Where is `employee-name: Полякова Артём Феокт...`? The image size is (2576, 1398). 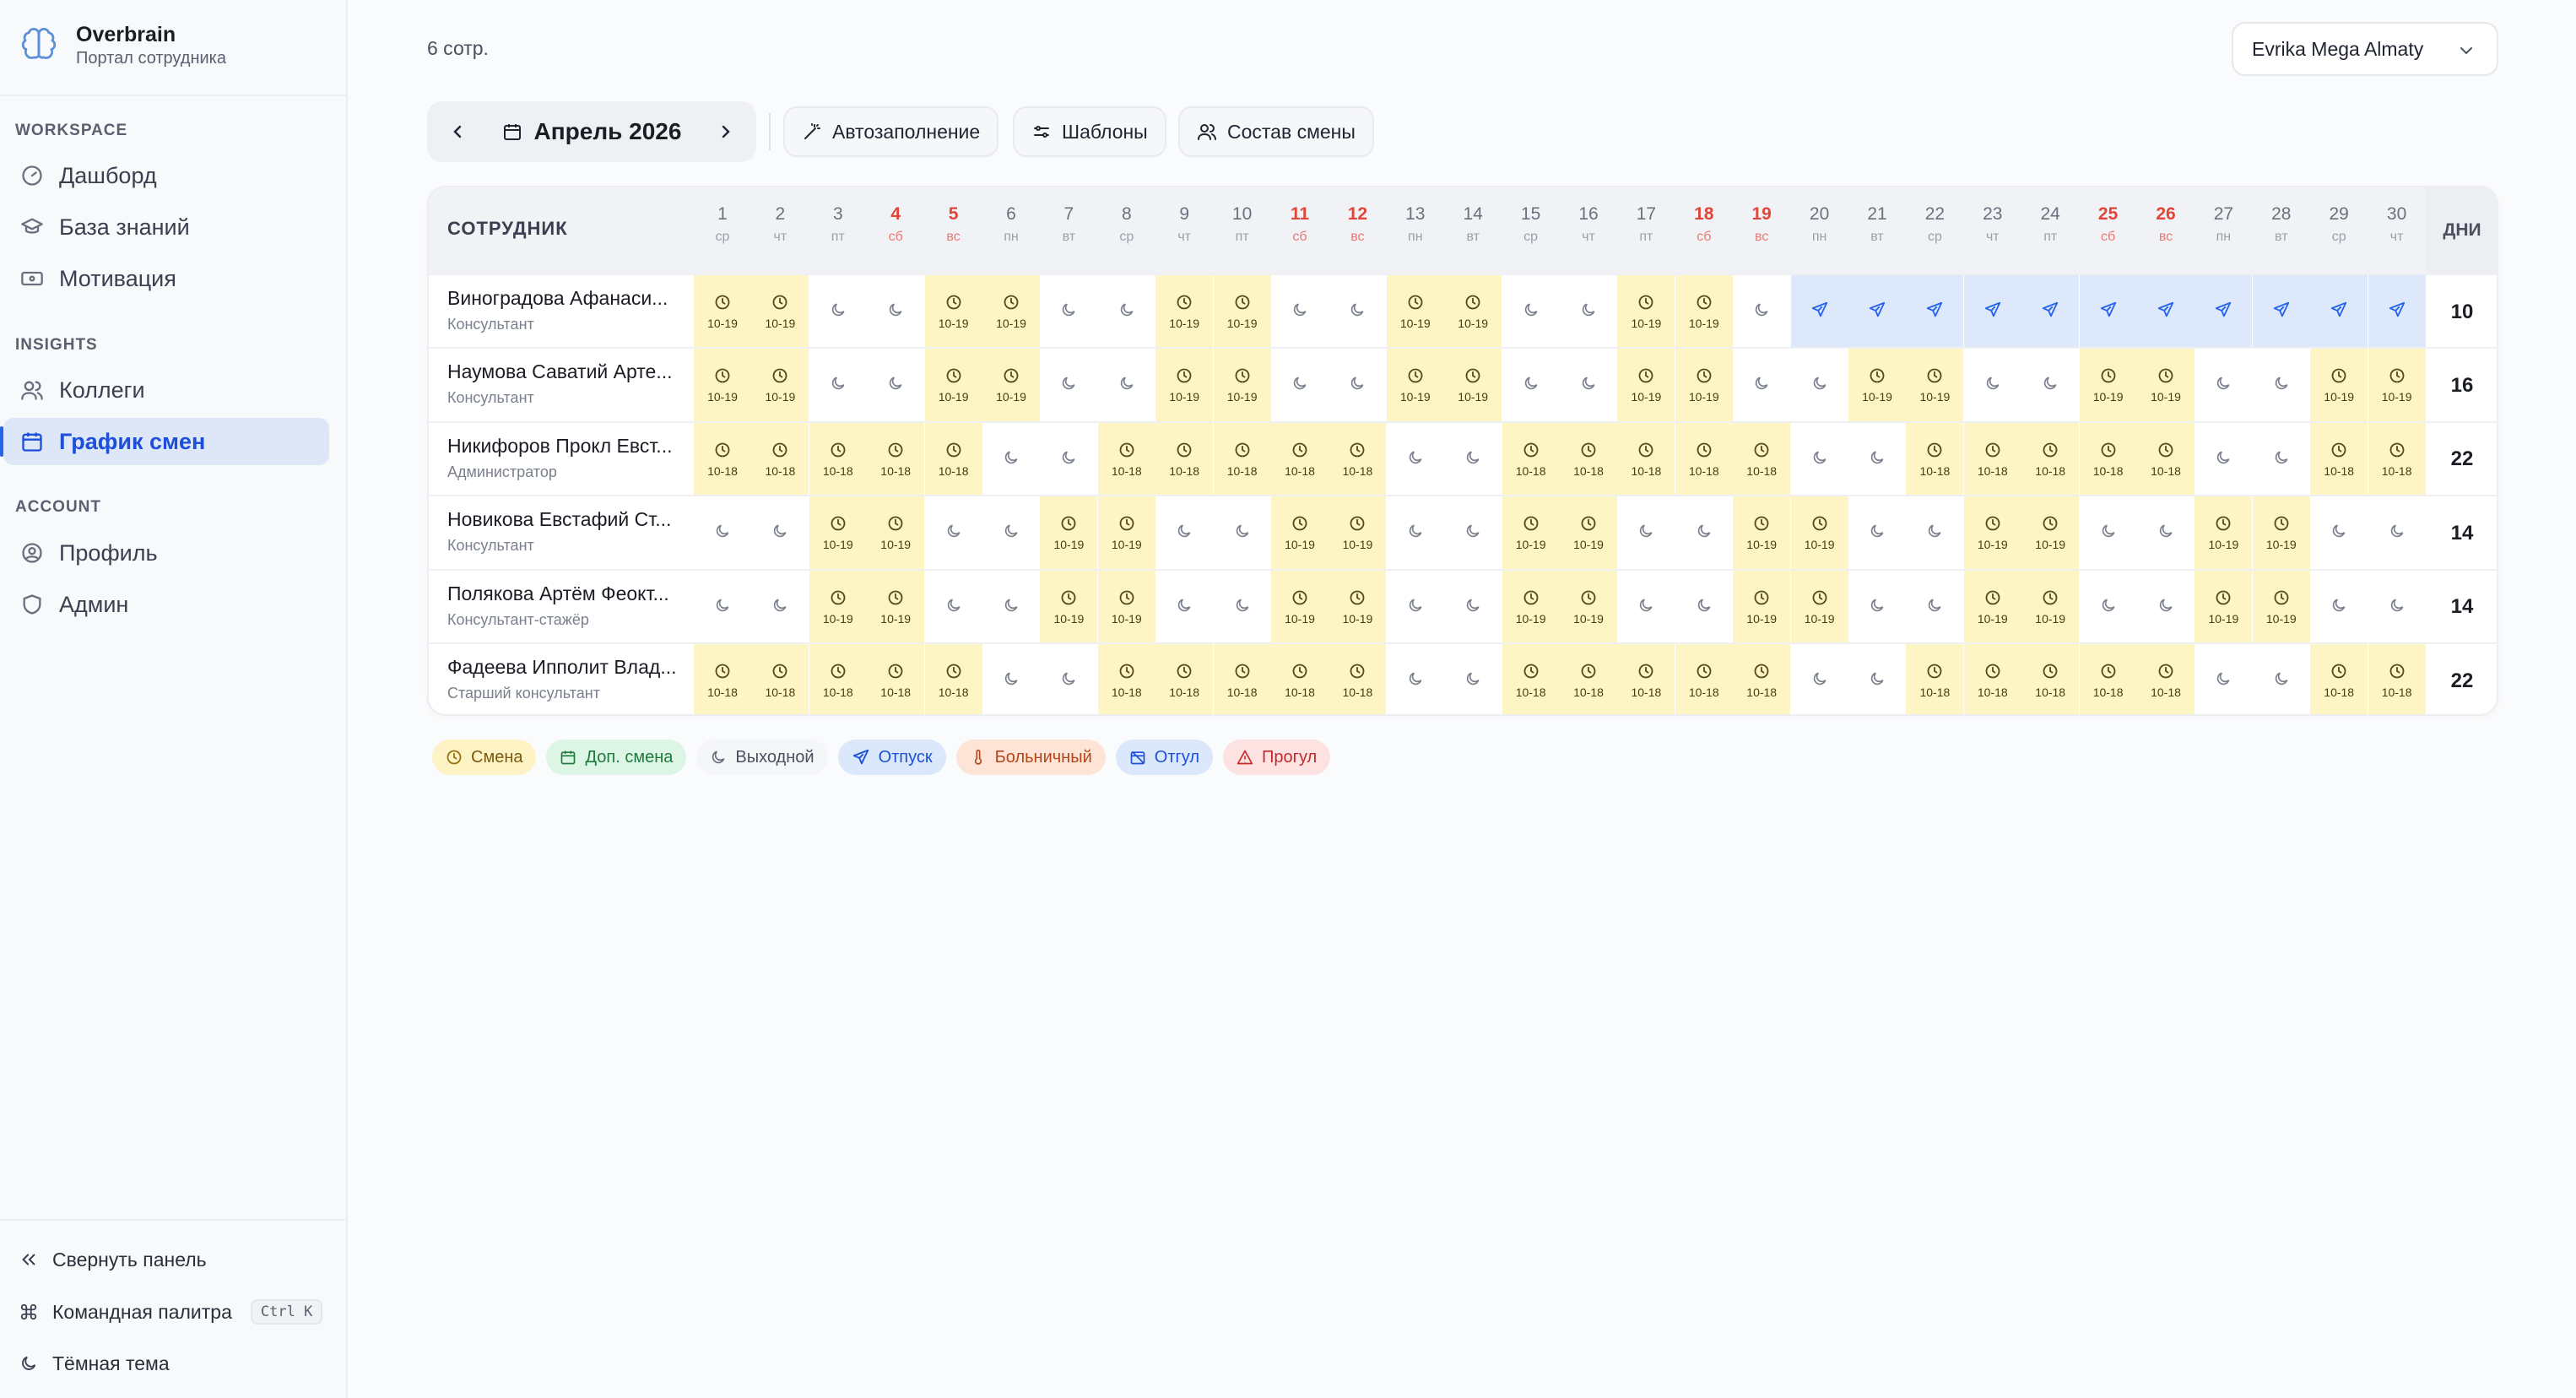 employee-name: Полякова Артём Феокт... is located at coordinates (565, 593).